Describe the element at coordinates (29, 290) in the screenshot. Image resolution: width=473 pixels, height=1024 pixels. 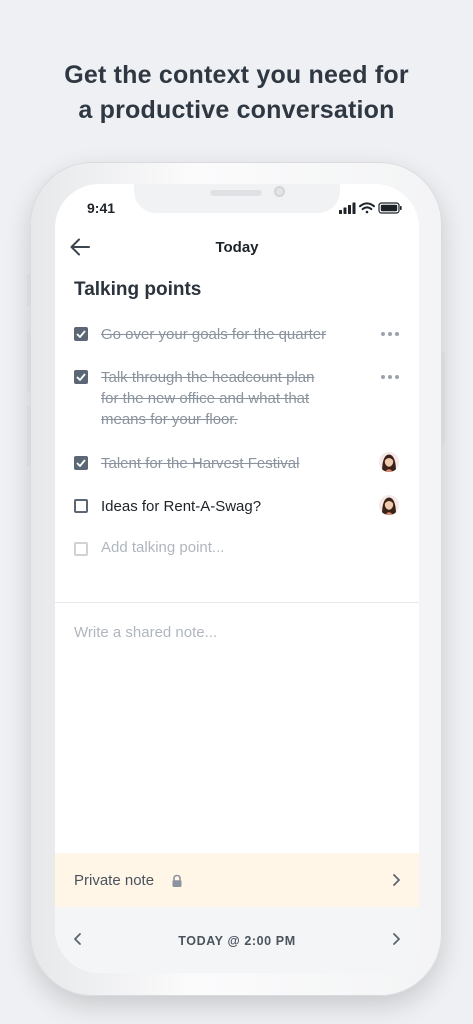
I see `phone-side-button` at that location.